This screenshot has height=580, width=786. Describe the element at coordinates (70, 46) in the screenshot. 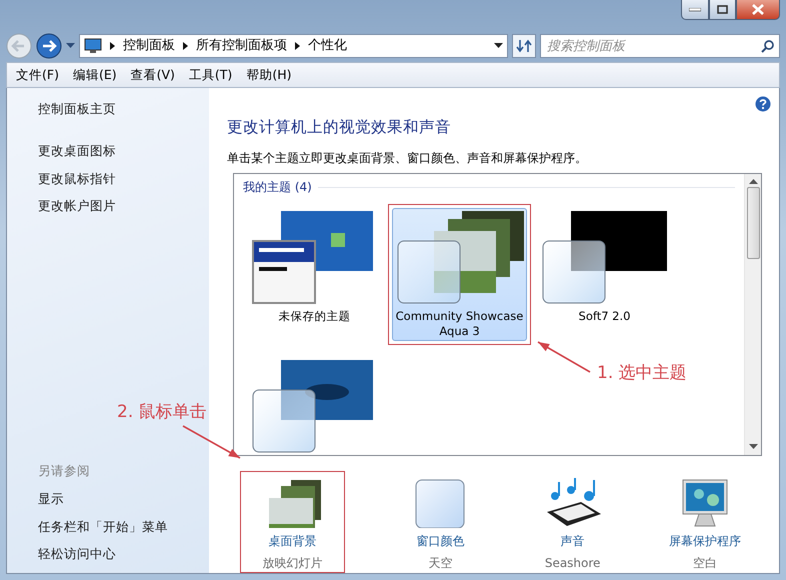

I see `history-dropdown-icon` at that location.